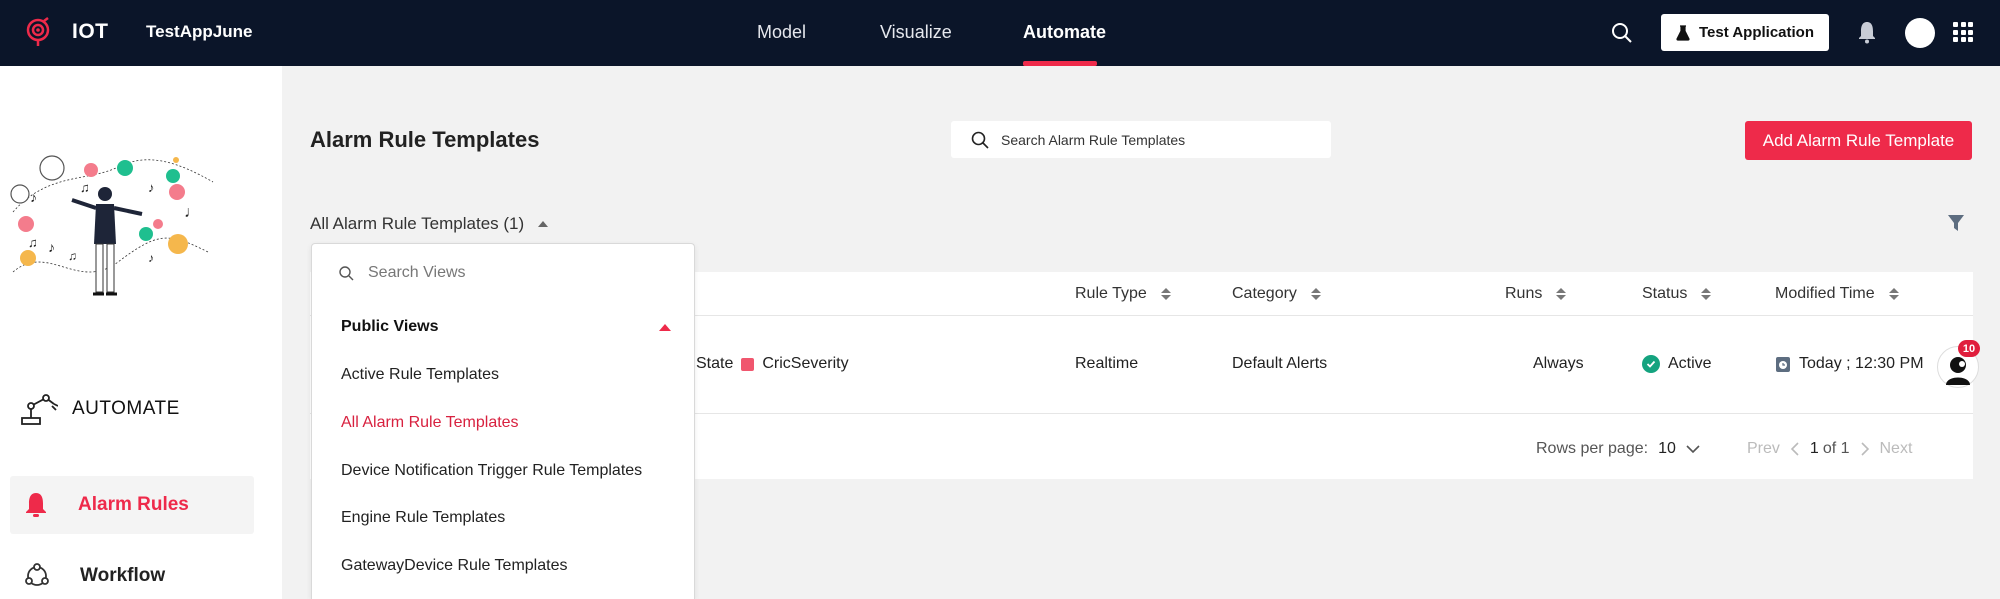 The image size is (2000, 599). I want to click on views-search-input: Search Views, so click(402, 273).